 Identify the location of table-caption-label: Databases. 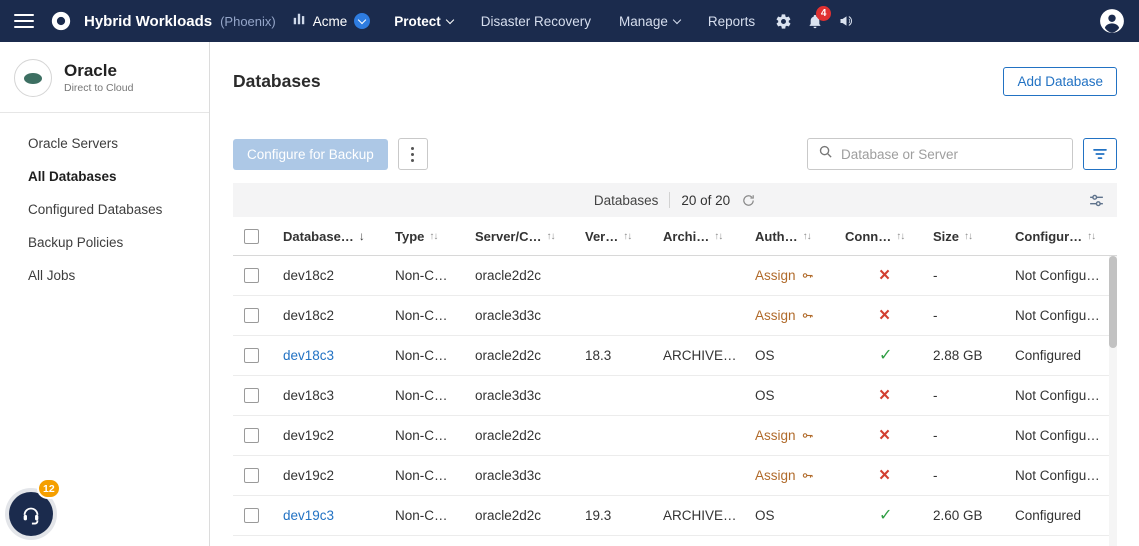
(626, 200).